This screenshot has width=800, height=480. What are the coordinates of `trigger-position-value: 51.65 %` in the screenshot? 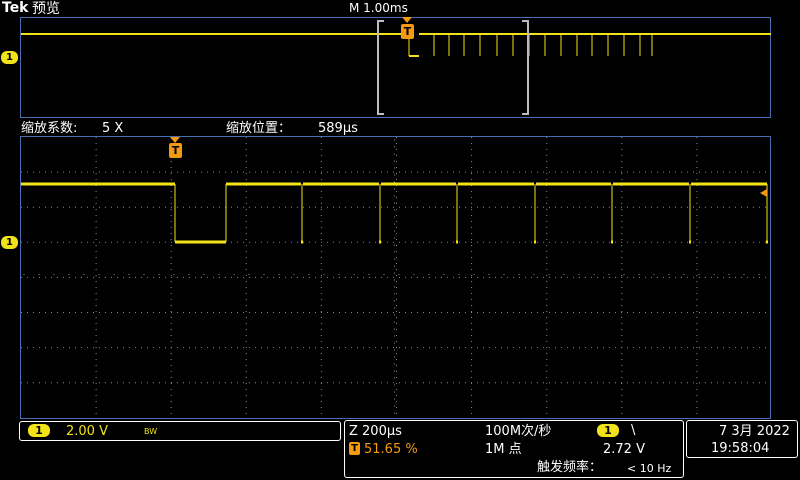 It's located at (391, 449).